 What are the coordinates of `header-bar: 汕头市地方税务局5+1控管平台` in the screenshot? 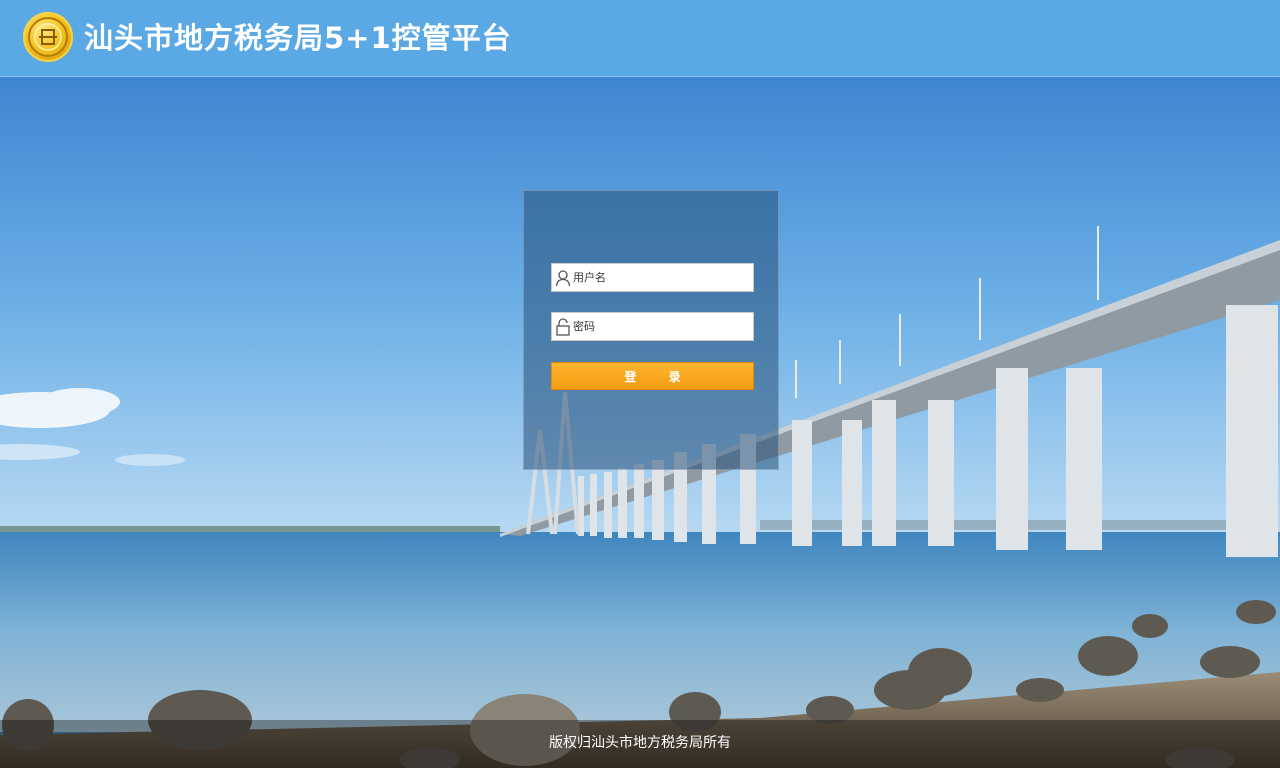 It's located at (640, 38).